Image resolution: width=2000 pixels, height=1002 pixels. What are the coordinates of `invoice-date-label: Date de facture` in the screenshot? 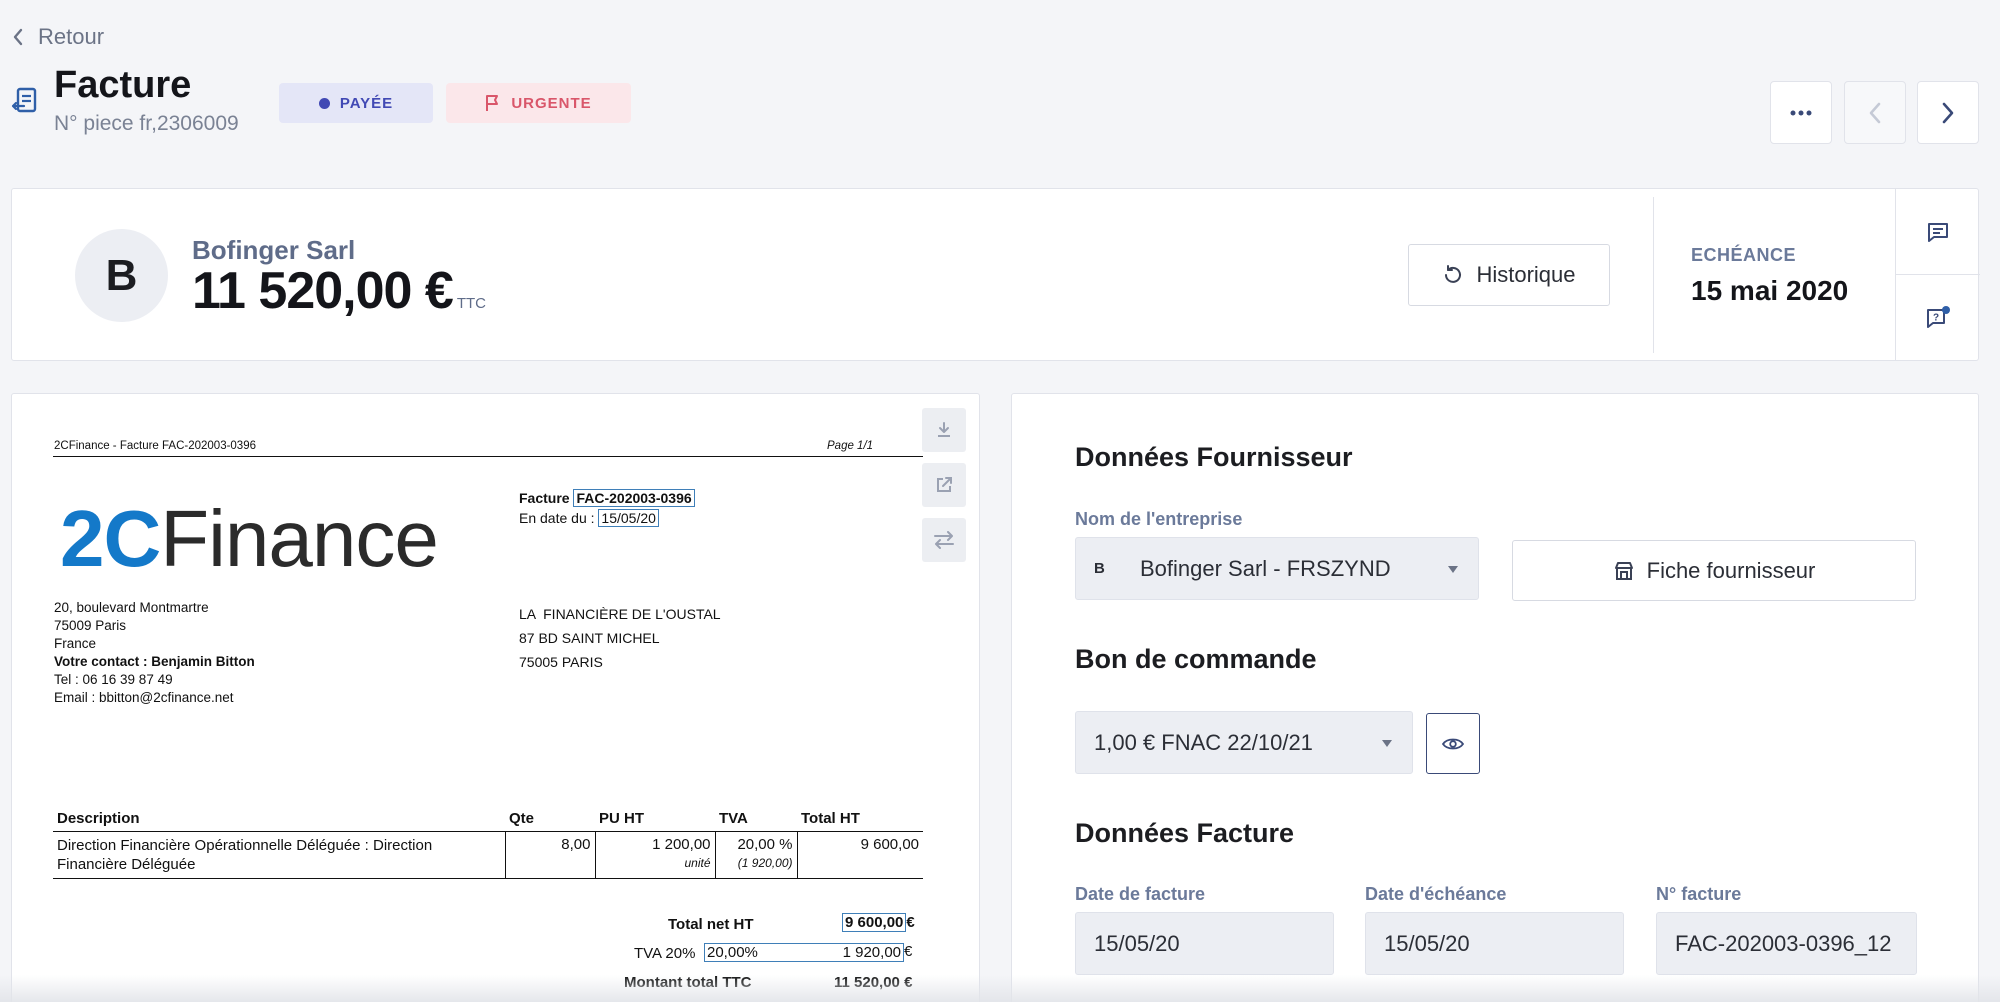 It's located at (1140, 894).